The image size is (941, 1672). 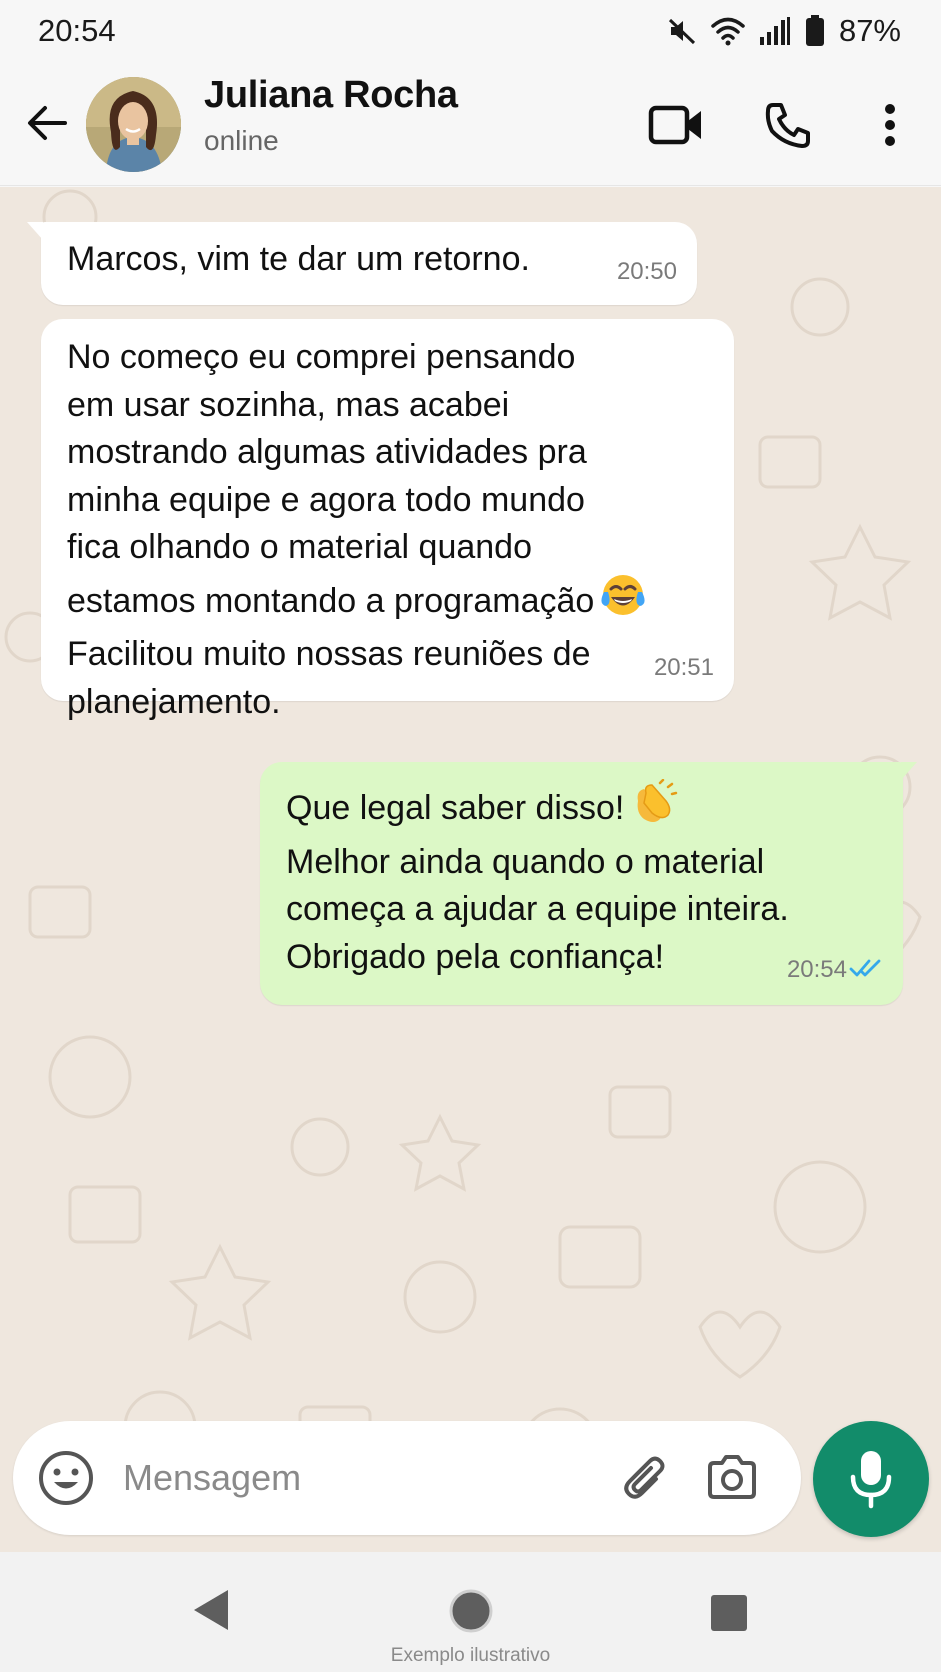 I want to click on back-arrow-icon, so click(x=47, y=123).